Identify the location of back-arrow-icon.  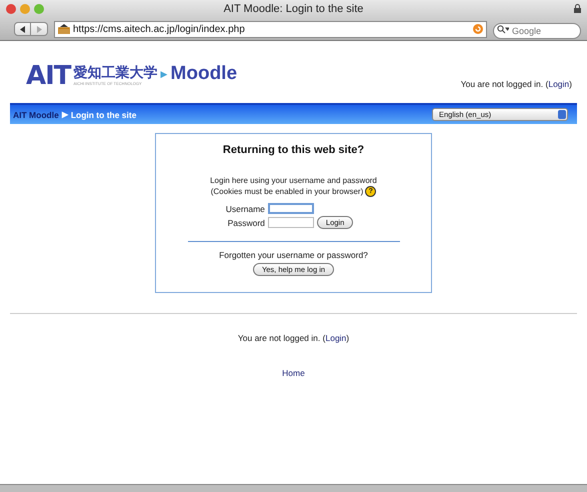
(23, 29).